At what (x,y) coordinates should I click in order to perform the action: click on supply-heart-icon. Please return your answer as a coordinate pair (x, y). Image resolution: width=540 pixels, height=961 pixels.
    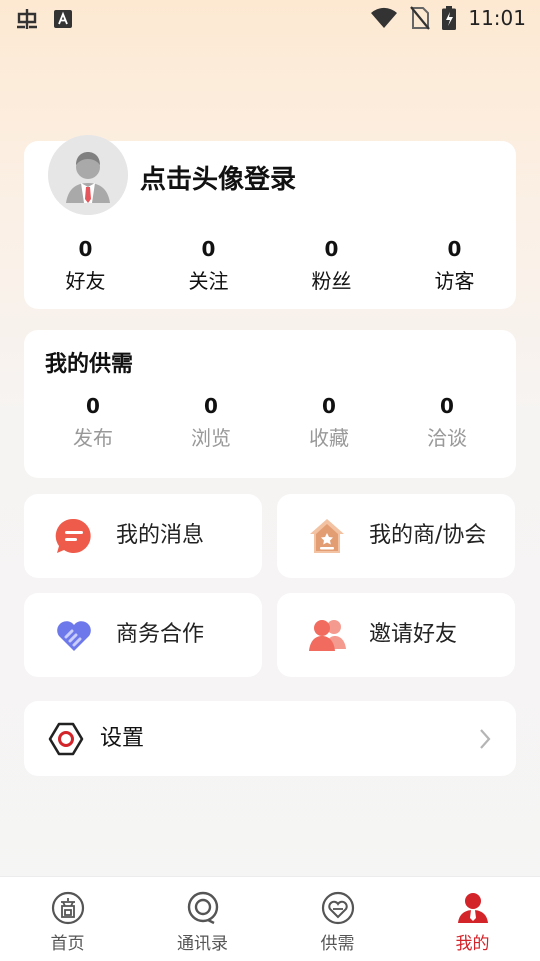
    Looking at the image, I should click on (337, 908).